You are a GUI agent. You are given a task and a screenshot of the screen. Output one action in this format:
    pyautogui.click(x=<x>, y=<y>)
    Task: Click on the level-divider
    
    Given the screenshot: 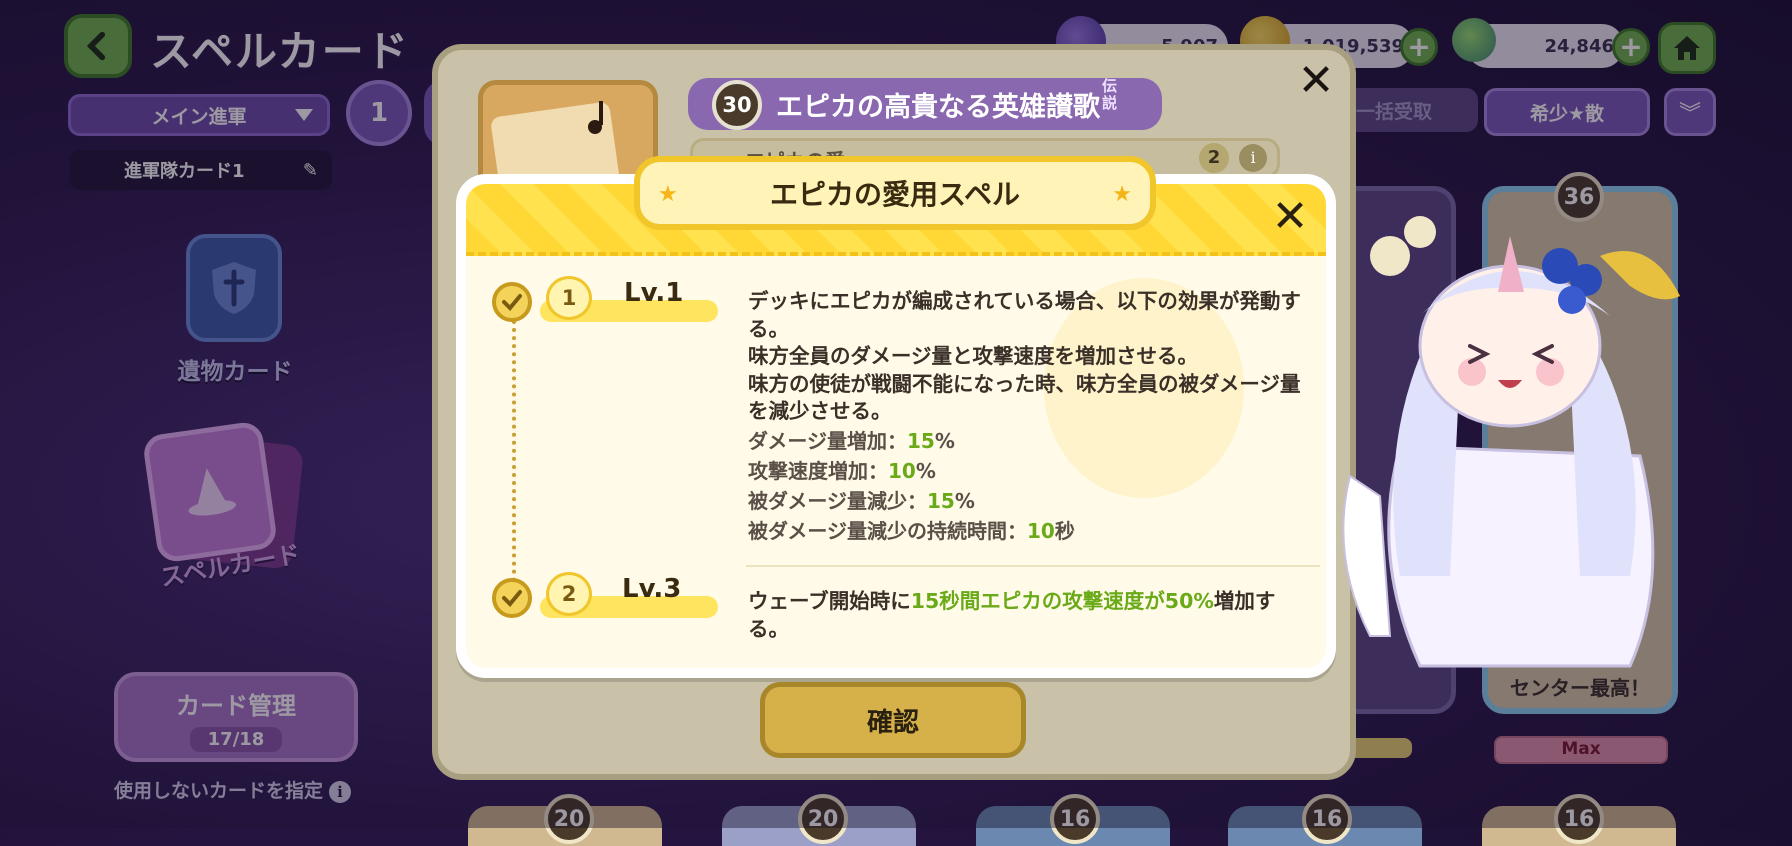 What is the action you would take?
    pyautogui.click(x=1033, y=566)
    